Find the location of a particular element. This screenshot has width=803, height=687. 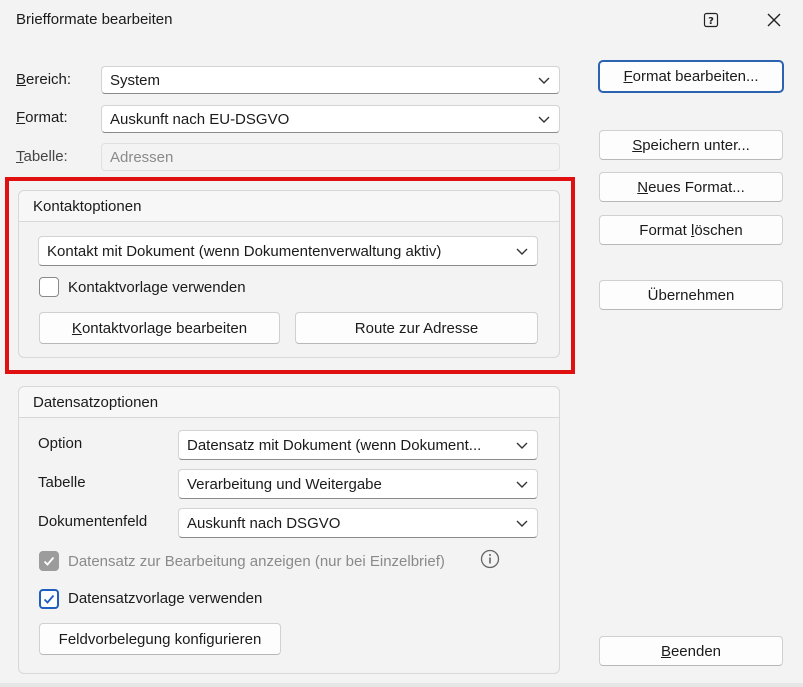

datensatzvorlage-checkbox is located at coordinates (49, 599).